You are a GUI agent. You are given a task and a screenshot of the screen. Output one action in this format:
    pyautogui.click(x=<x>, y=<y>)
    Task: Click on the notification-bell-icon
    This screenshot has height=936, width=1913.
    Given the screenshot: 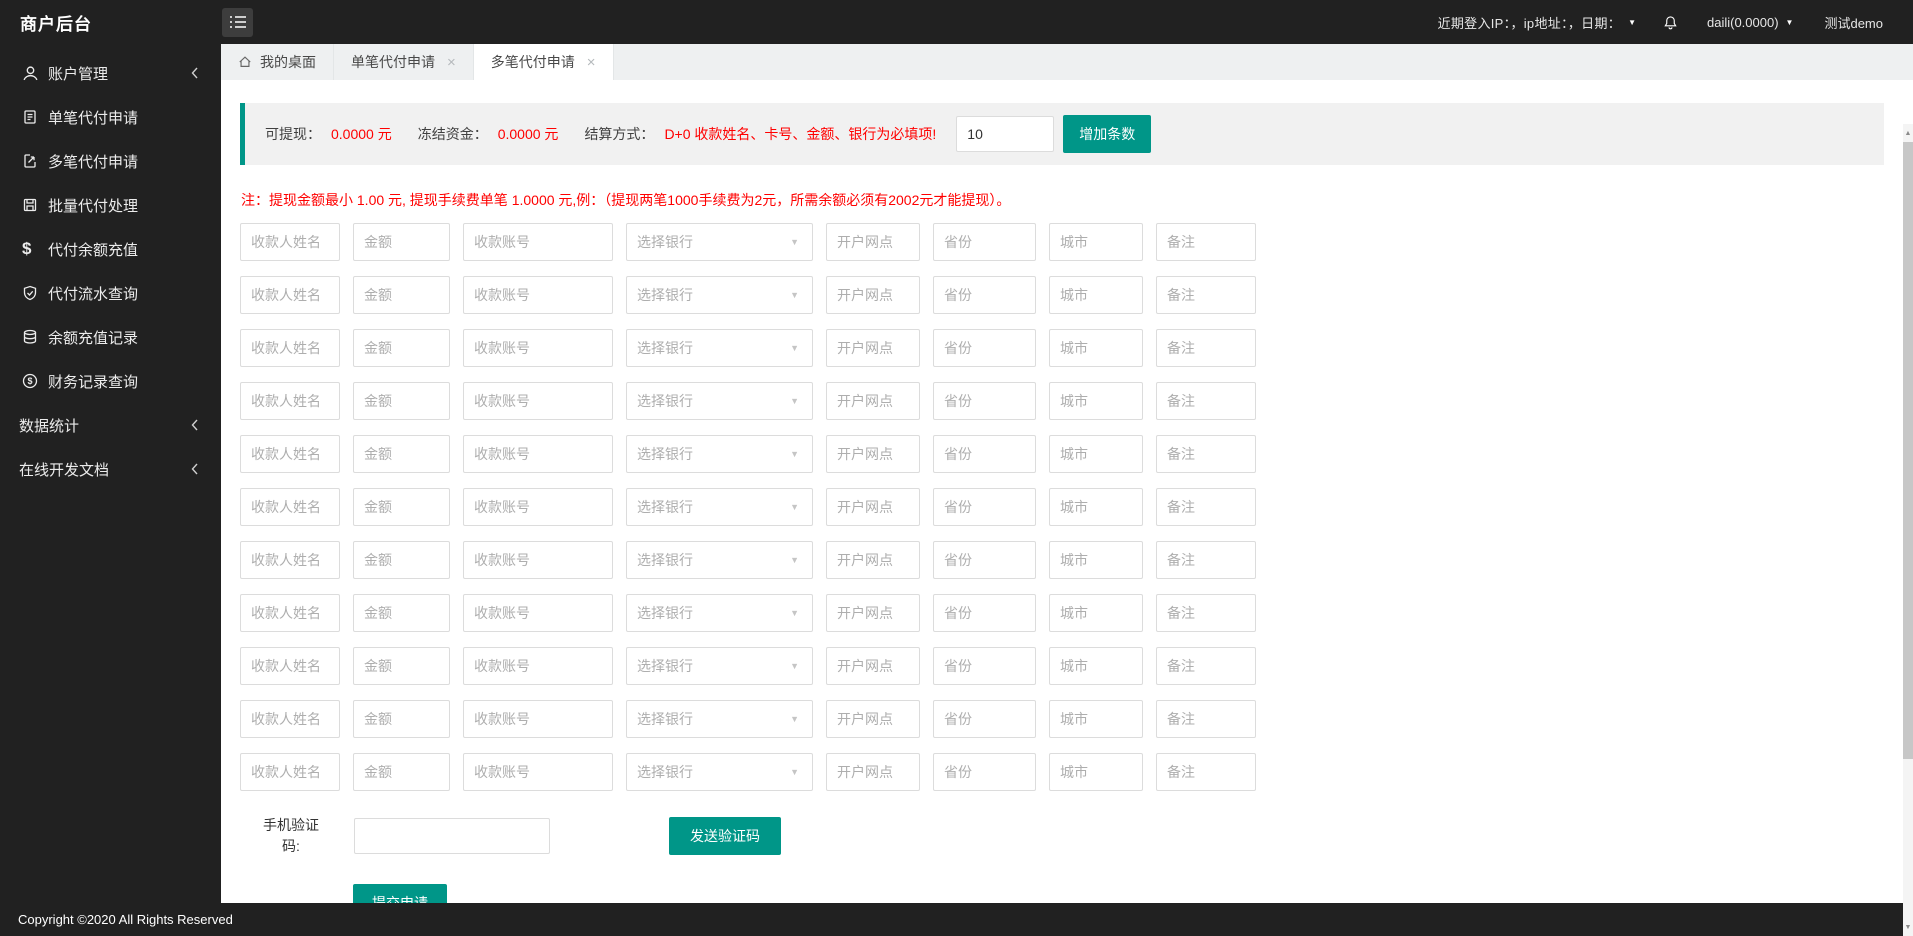 What is the action you would take?
    pyautogui.click(x=1670, y=22)
    